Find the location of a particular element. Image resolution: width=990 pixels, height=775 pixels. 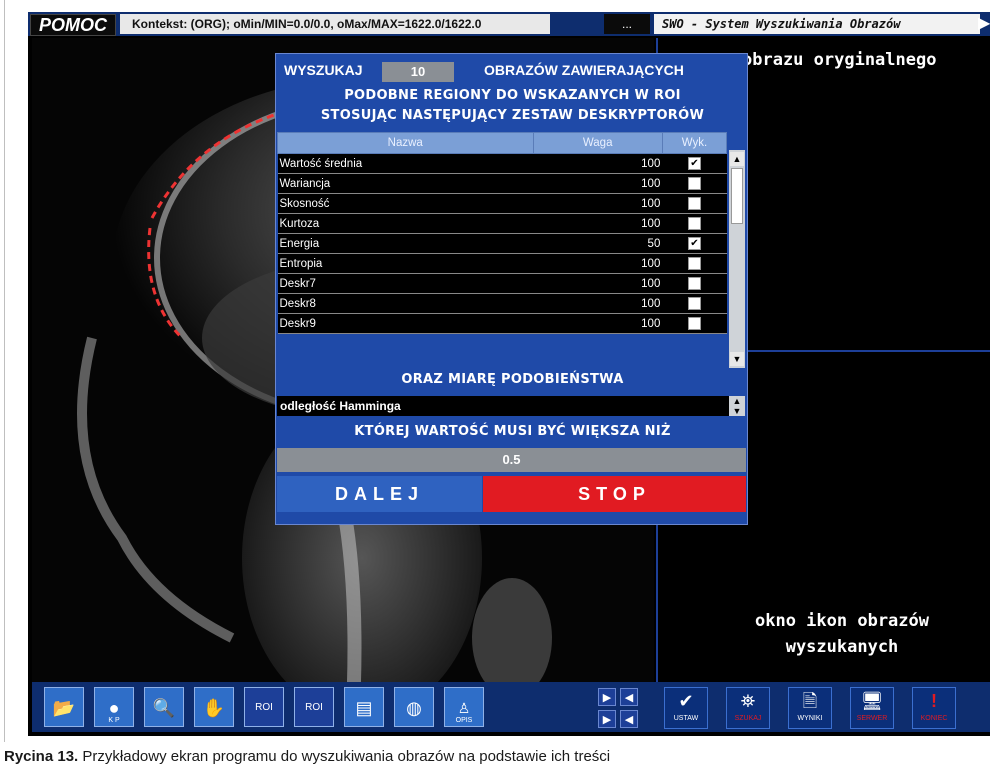

previous-arrow-icon: ◀ is located at coordinates (629, 697).